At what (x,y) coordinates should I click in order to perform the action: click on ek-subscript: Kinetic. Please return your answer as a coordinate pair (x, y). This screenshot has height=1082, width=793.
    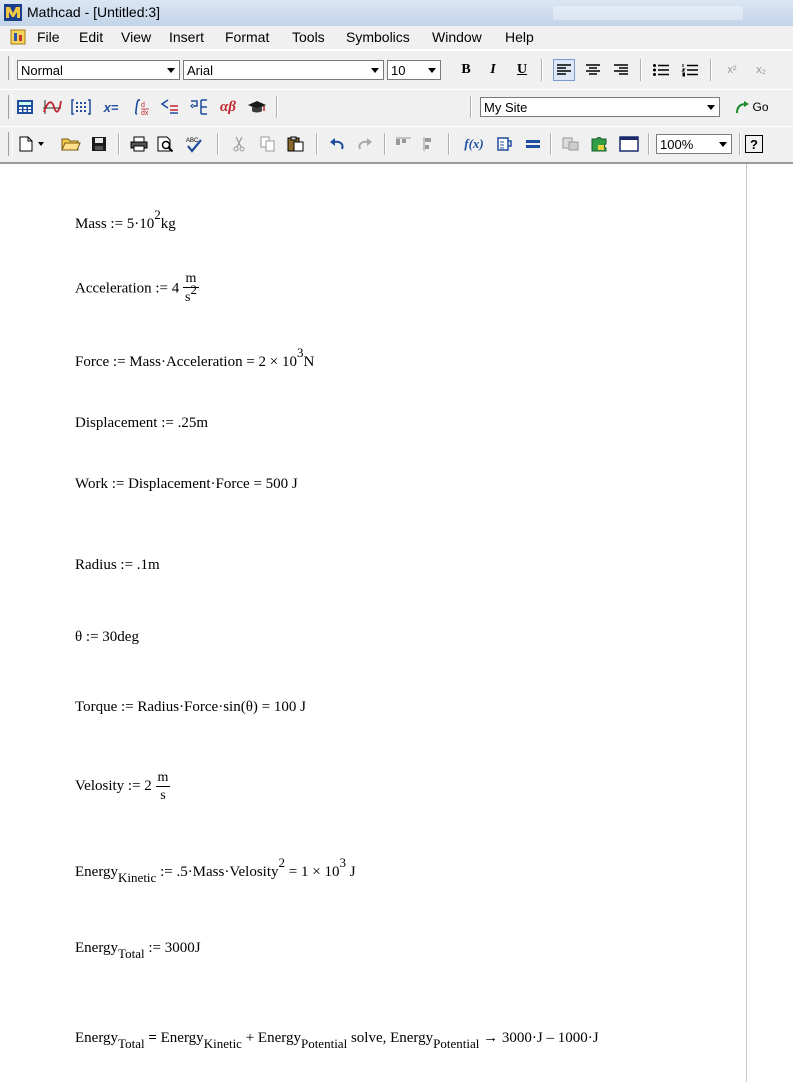
    Looking at the image, I should click on (137, 877).